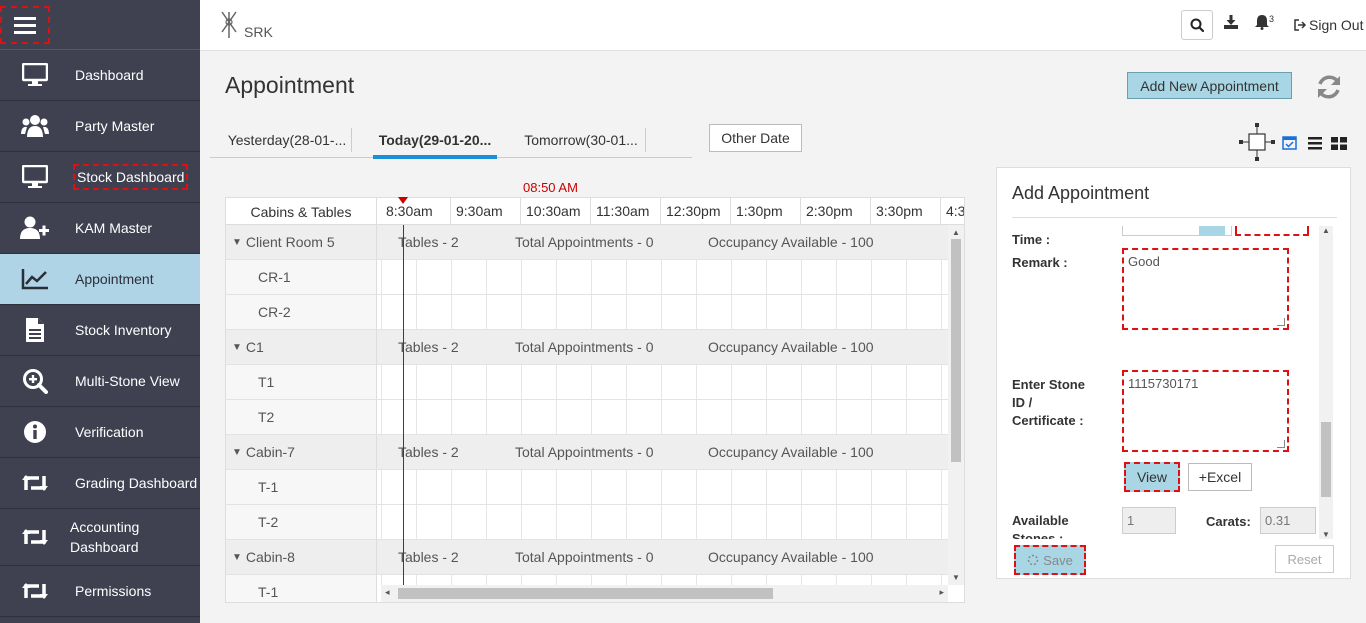  I want to click on hour-header: 12:30pm, so click(696, 211).